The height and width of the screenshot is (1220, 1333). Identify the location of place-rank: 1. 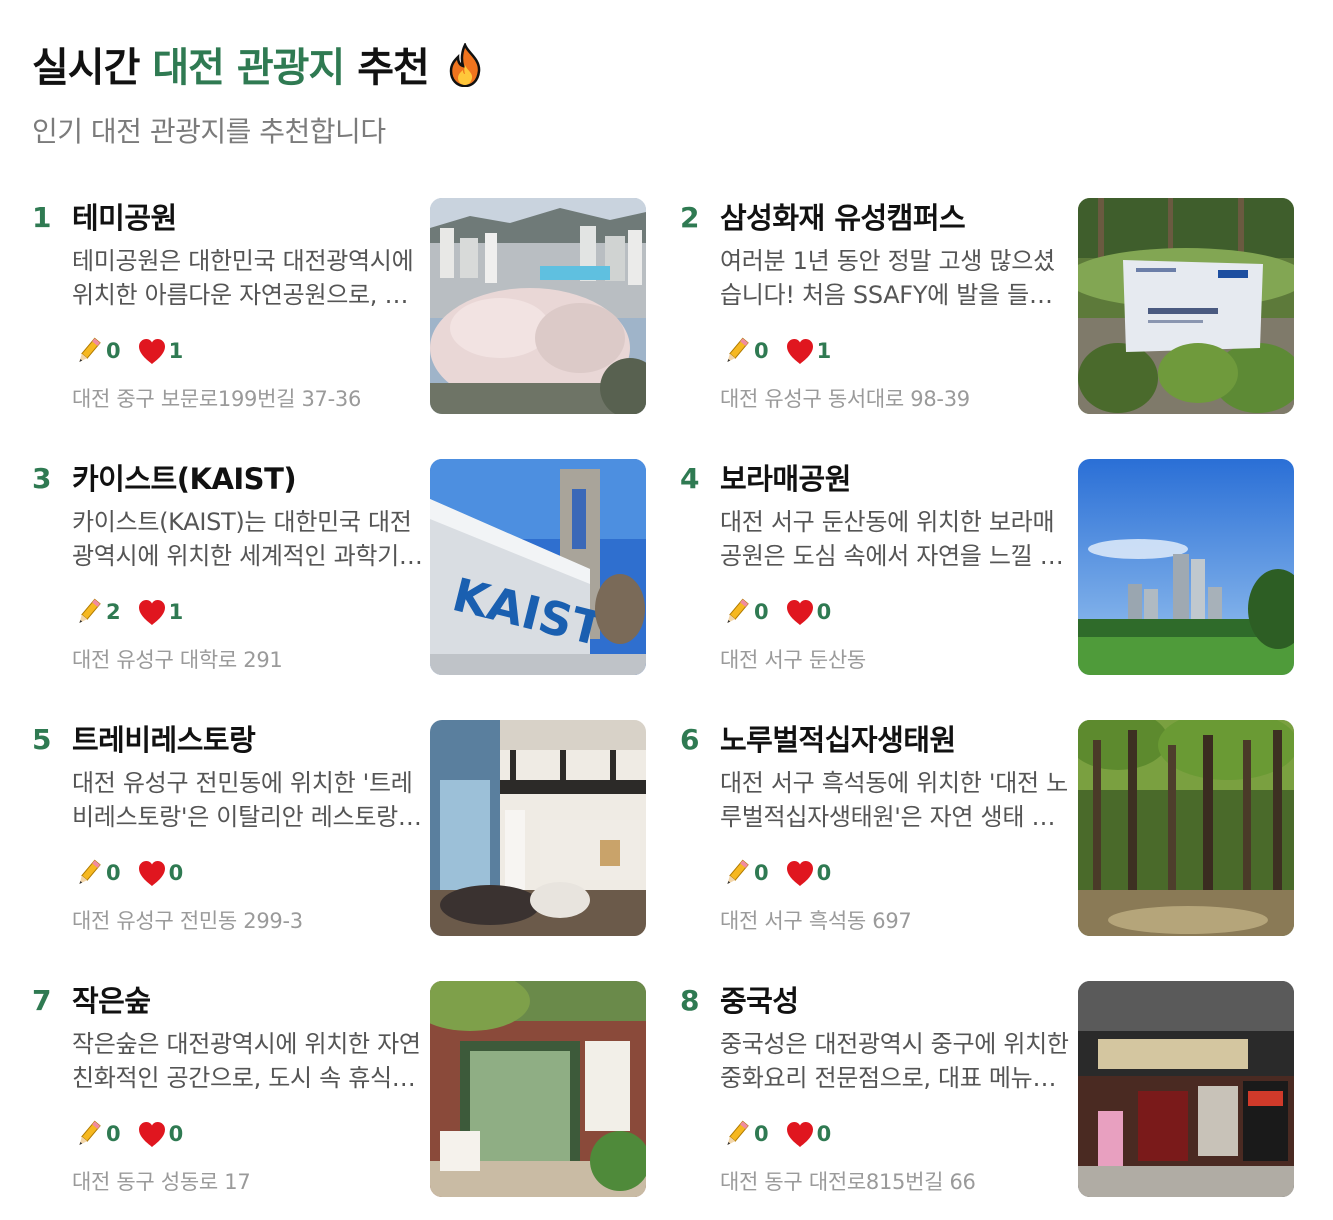
(42, 217).